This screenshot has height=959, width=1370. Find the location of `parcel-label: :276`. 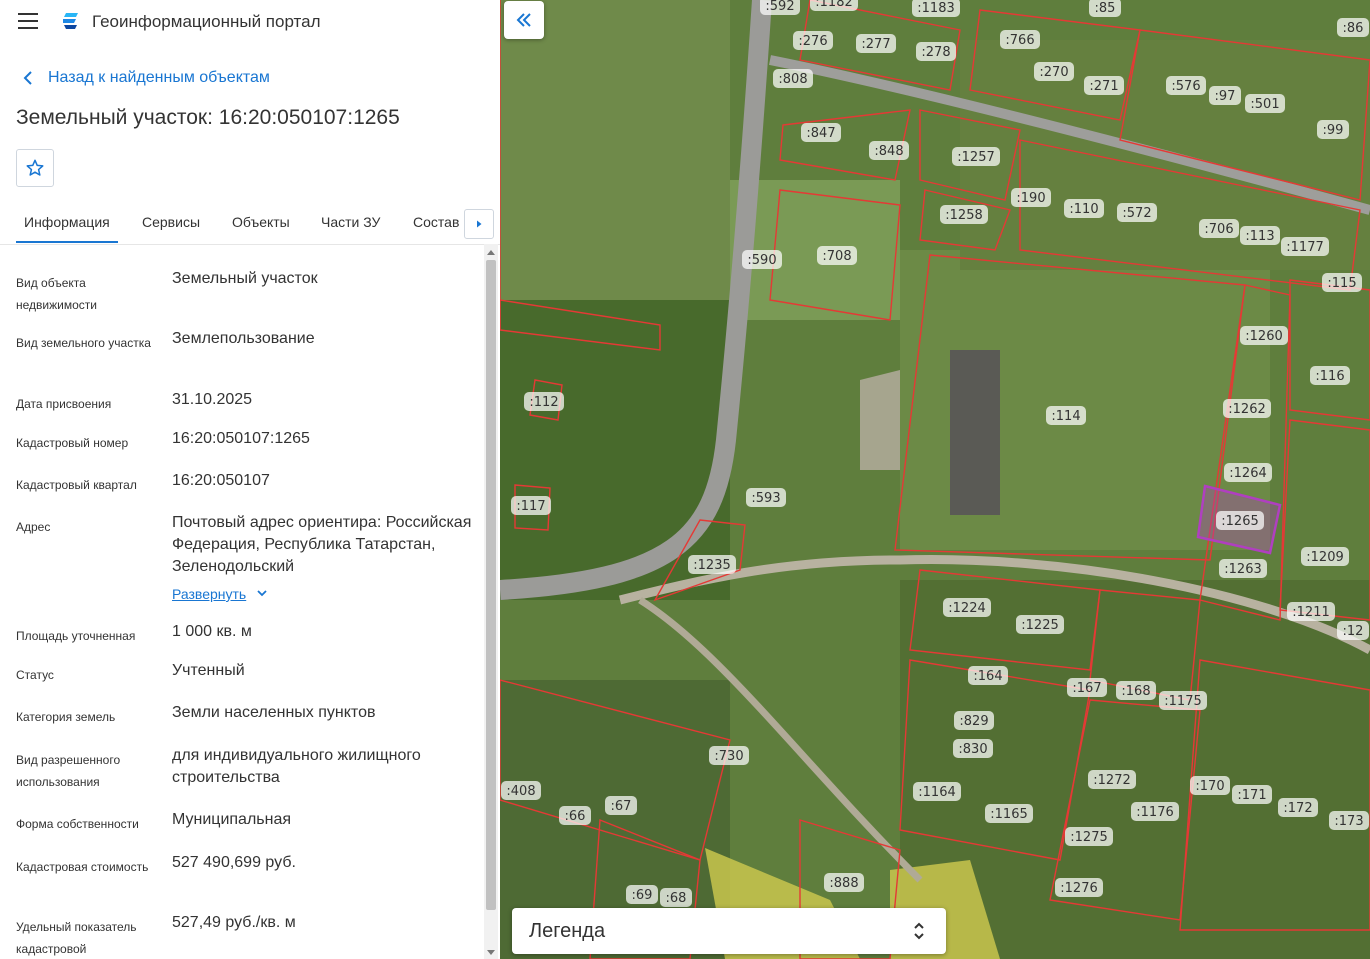

parcel-label: :276 is located at coordinates (813, 40).